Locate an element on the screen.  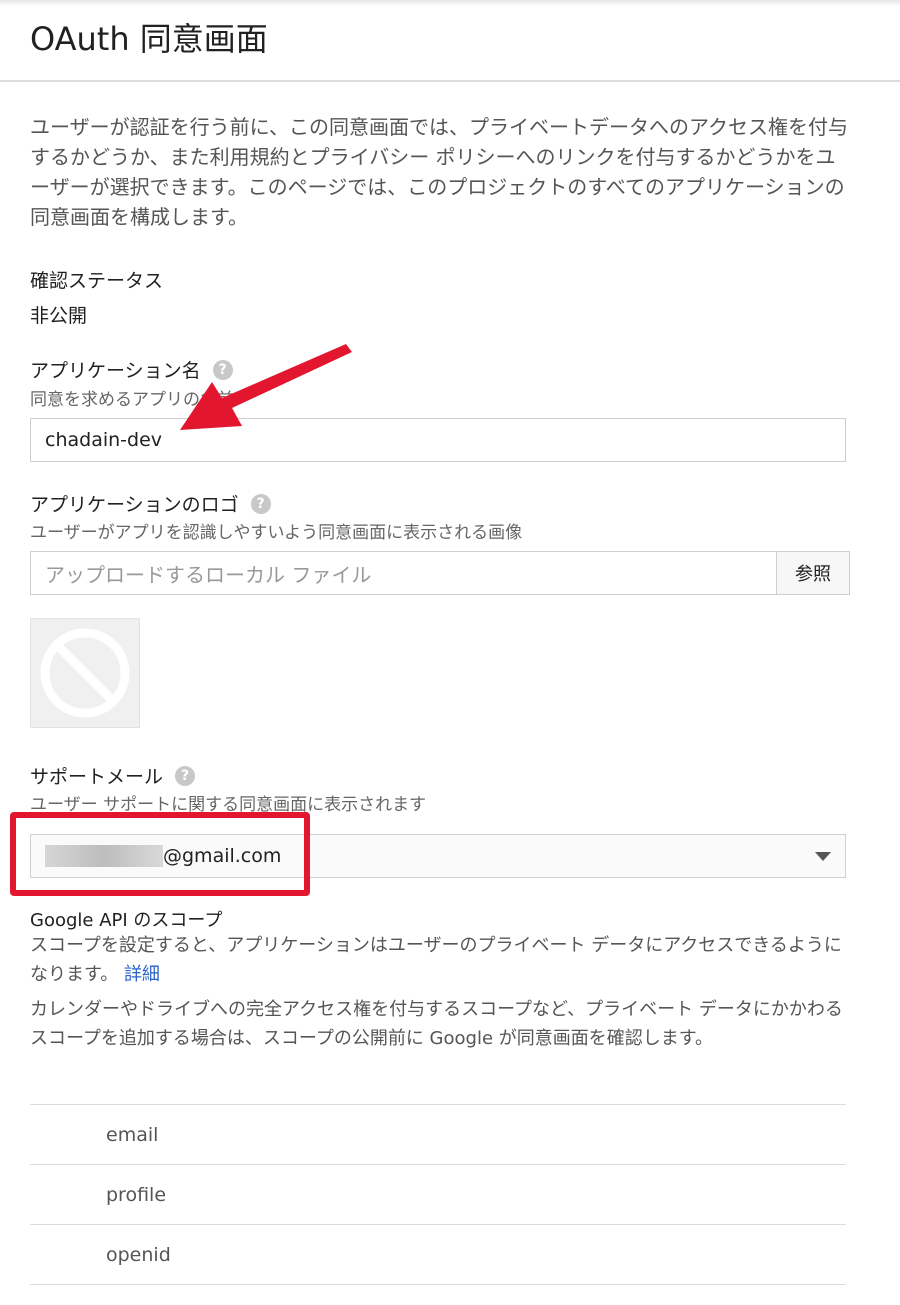
browse-button: 参照 is located at coordinates (813, 573).